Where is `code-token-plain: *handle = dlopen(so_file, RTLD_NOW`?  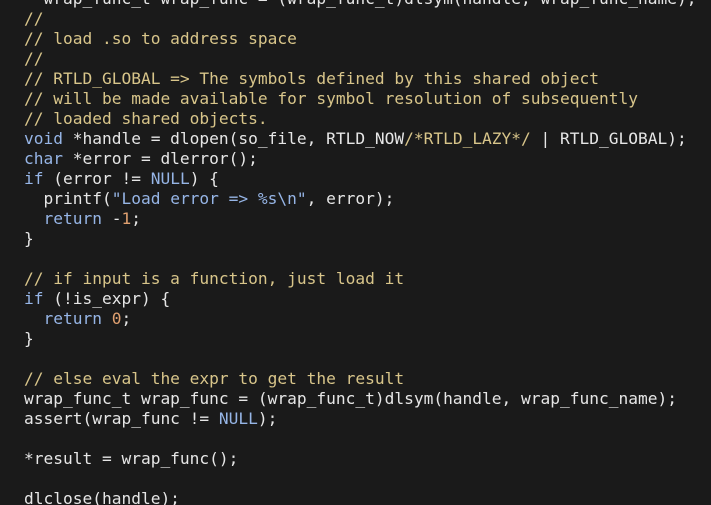
code-token-plain: *handle = dlopen(so_file, RTLD_NOW is located at coordinates (233, 138).